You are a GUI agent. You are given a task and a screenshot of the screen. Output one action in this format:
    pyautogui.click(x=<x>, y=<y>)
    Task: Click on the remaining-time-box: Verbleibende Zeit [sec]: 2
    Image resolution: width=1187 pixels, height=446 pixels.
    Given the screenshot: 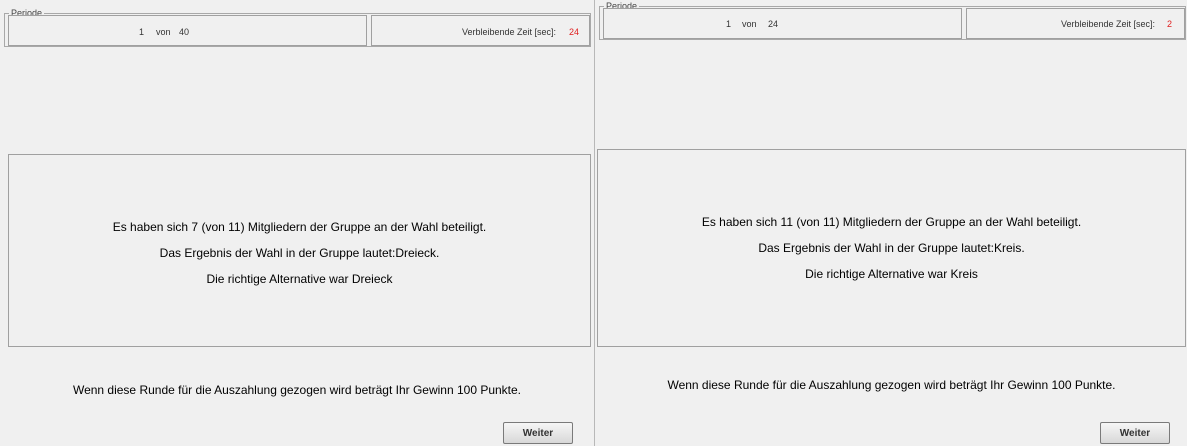 What is the action you would take?
    pyautogui.click(x=1075, y=23)
    